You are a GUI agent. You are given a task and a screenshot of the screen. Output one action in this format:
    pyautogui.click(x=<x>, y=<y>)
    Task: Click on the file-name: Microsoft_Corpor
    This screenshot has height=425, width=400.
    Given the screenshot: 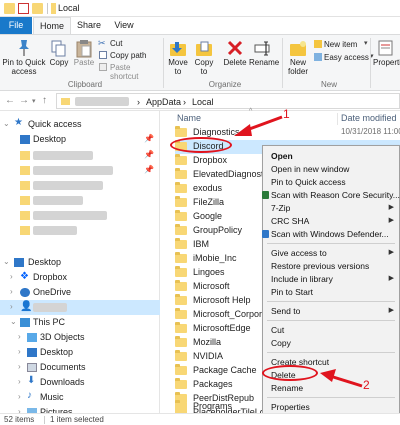 What is the action you would take?
    pyautogui.click(x=228, y=314)
    